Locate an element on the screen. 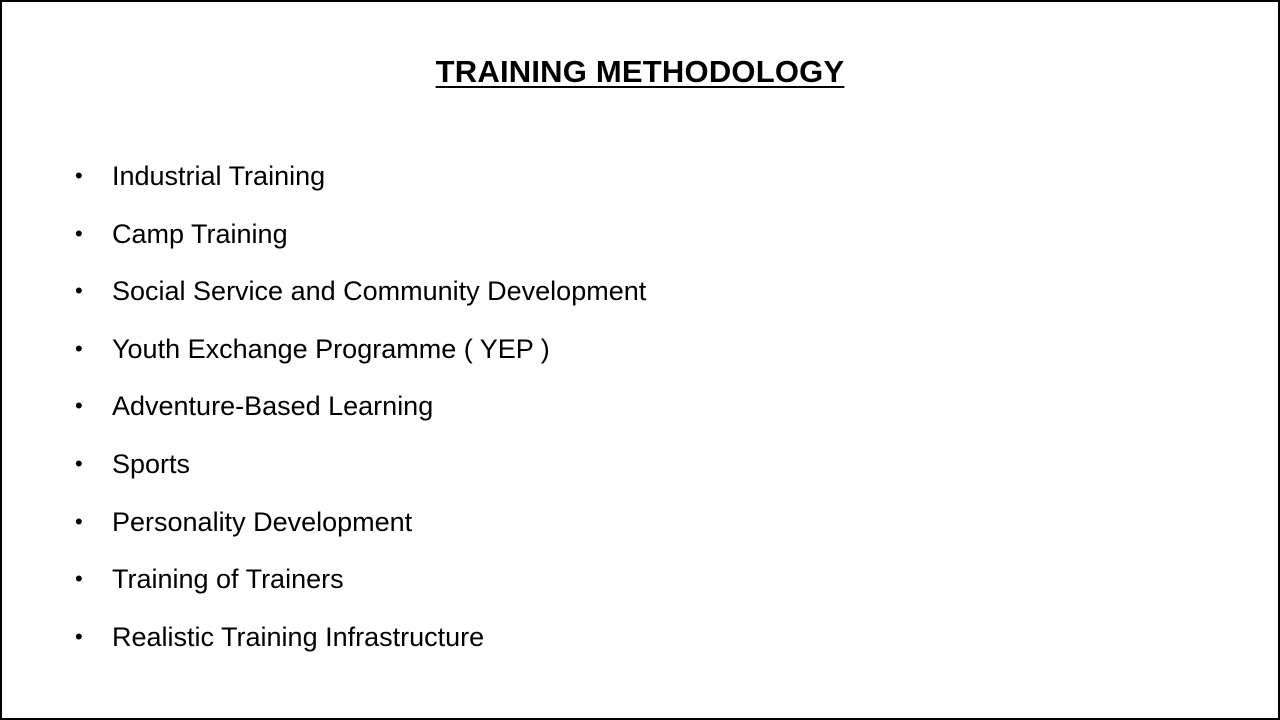 This screenshot has height=720, width=1280. list-item: • Youth Exchange Programme ( YEP ) is located at coordinates (360, 356).